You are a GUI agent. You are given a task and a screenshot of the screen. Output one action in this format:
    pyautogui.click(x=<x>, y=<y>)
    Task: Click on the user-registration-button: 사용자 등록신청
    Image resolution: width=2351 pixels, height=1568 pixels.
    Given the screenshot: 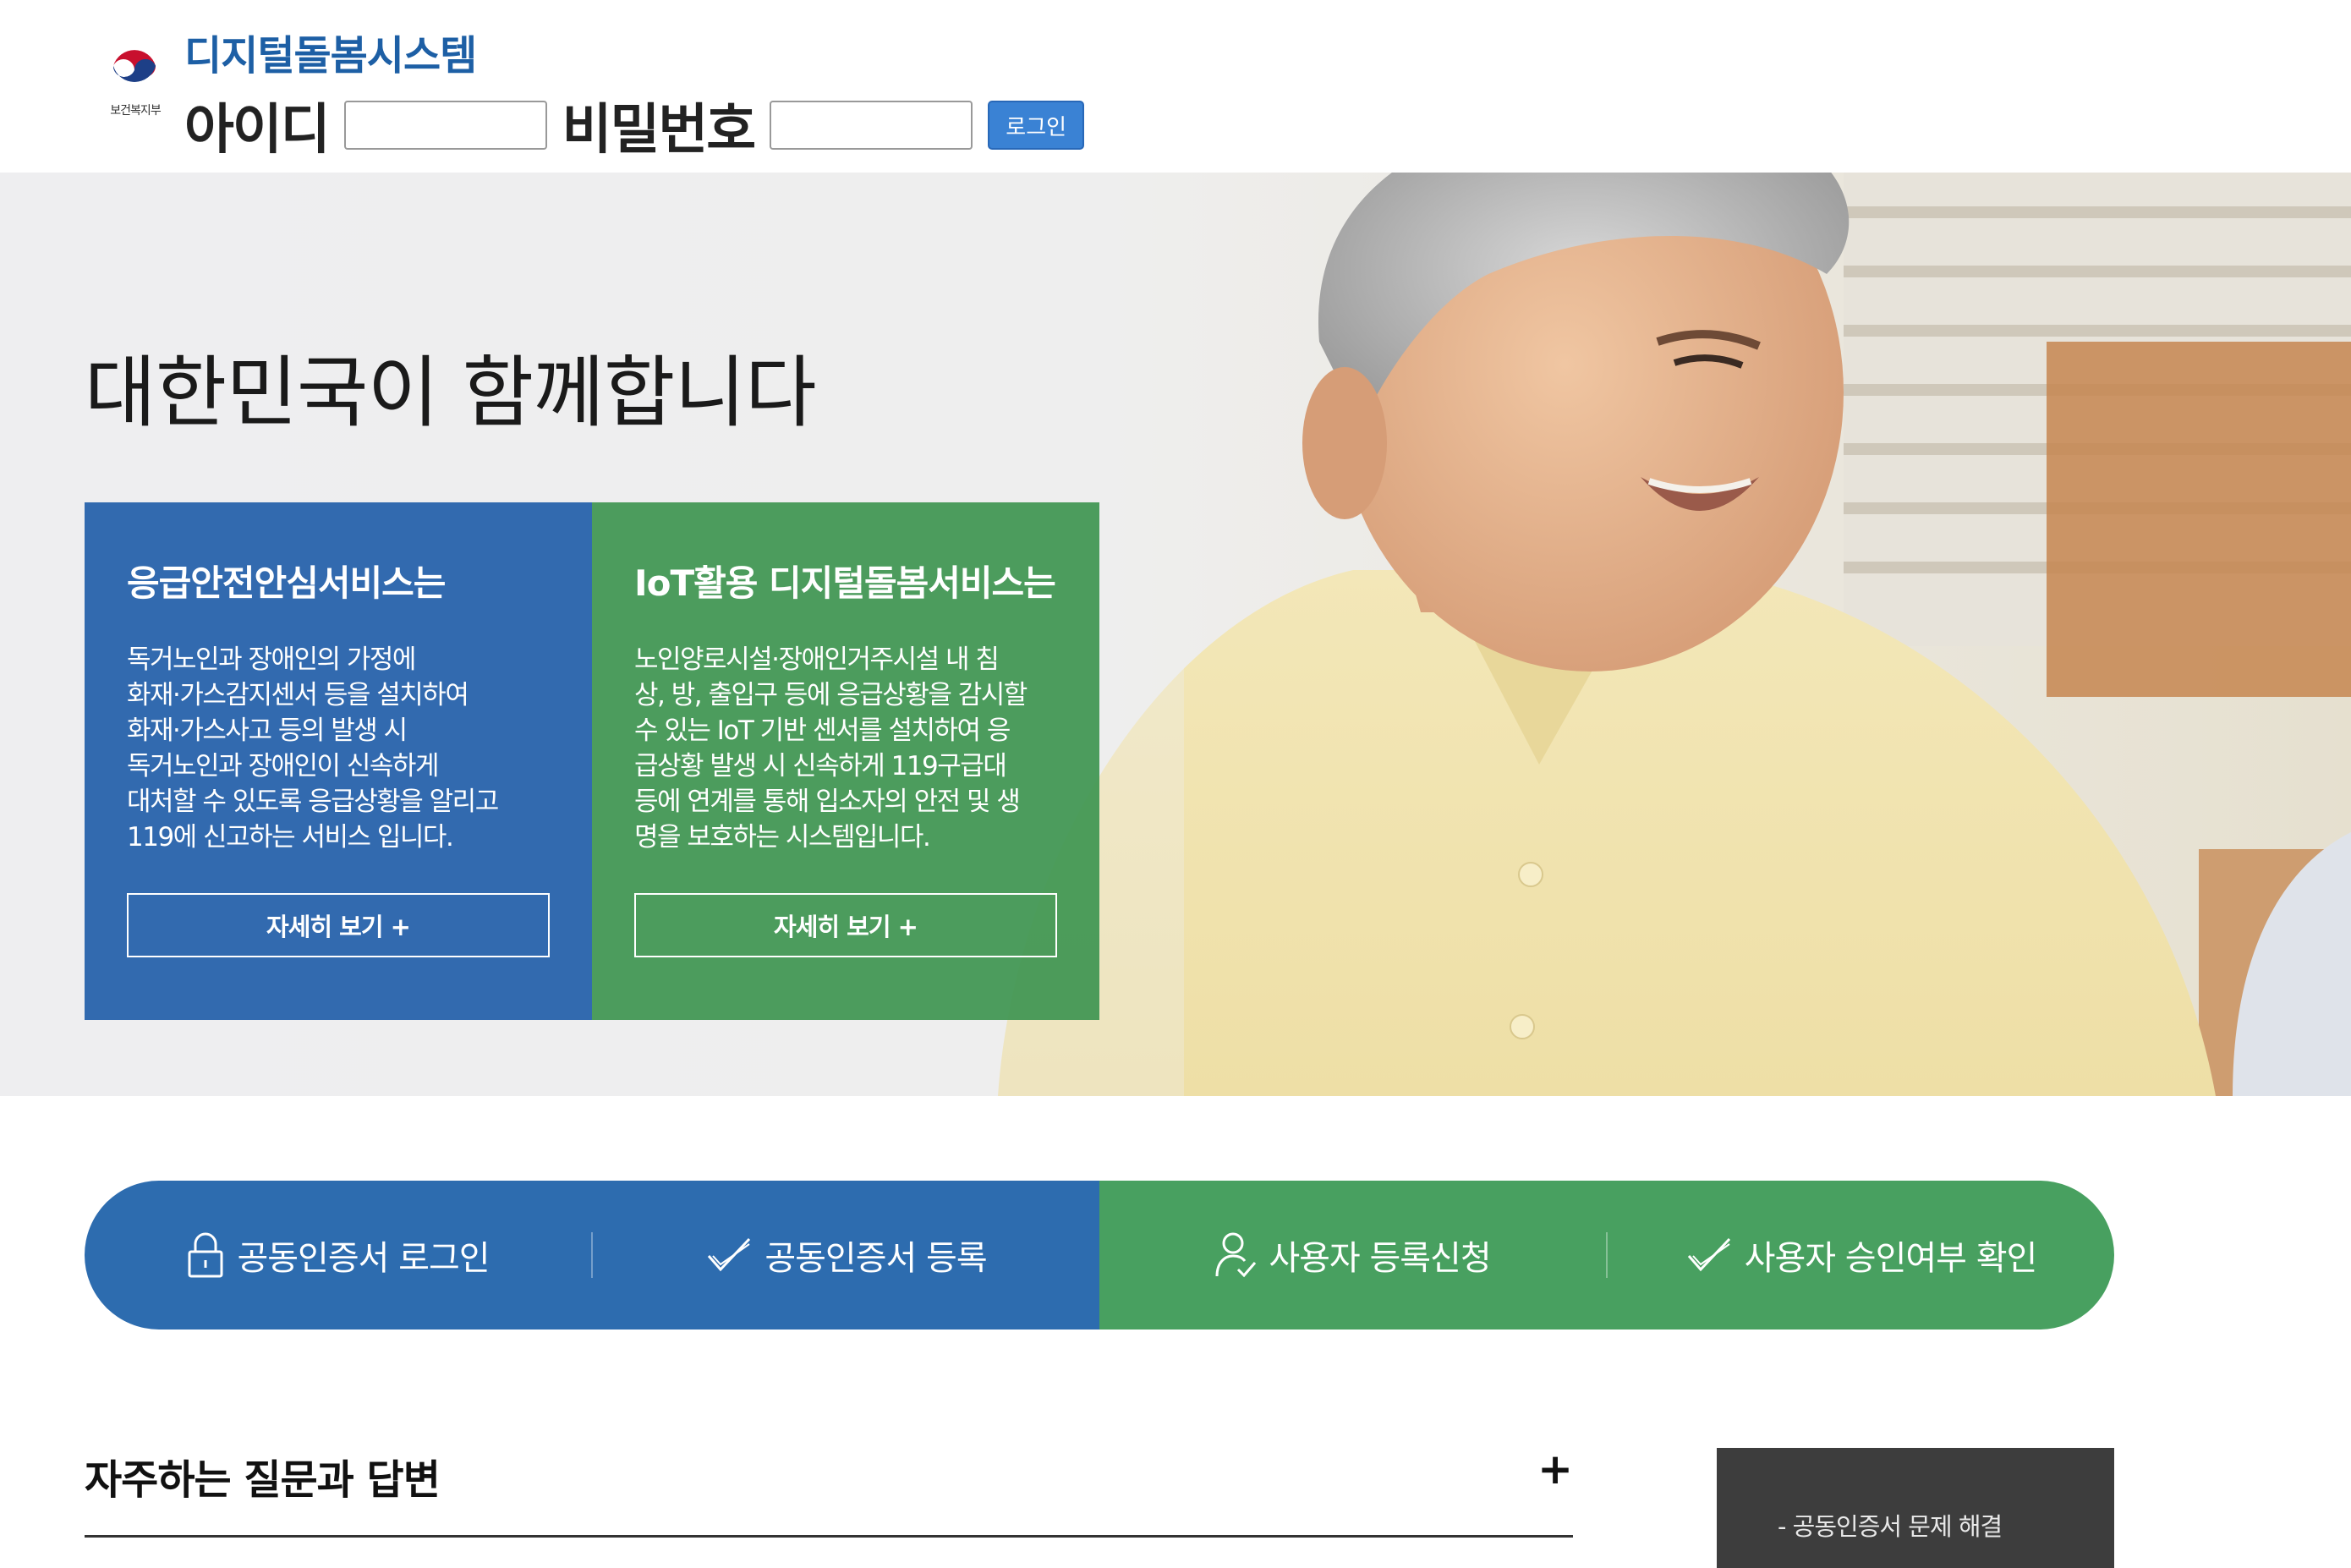 What is the action you would take?
    pyautogui.click(x=1353, y=1255)
    